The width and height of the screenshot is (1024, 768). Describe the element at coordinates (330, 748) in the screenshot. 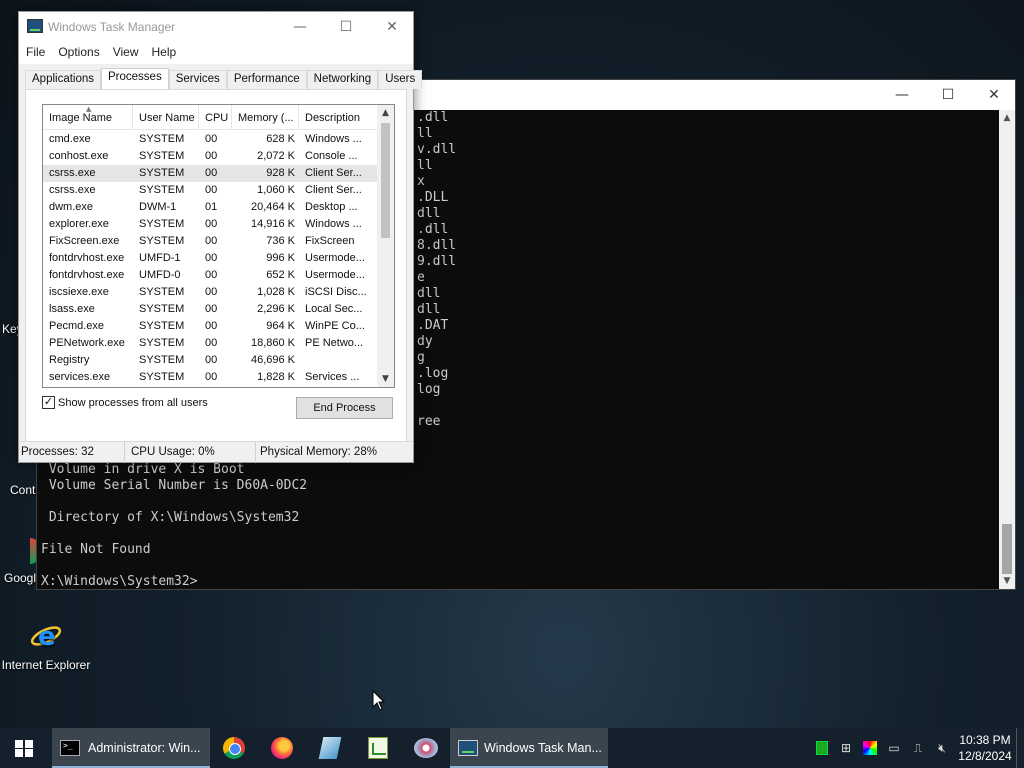

I see `taskbar-pin-app` at that location.